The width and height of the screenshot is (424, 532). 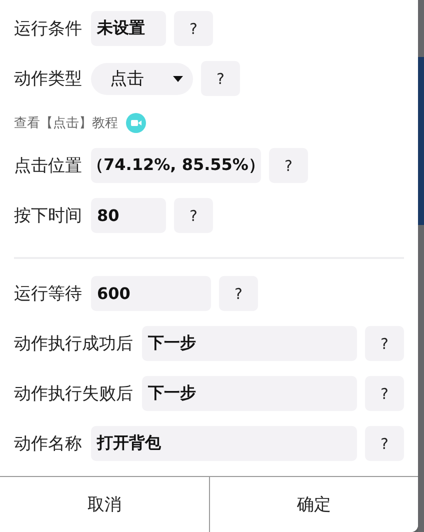 What do you see at coordinates (48, 294) in the screenshot?
I see `field-label: 运行等待` at bounding box center [48, 294].